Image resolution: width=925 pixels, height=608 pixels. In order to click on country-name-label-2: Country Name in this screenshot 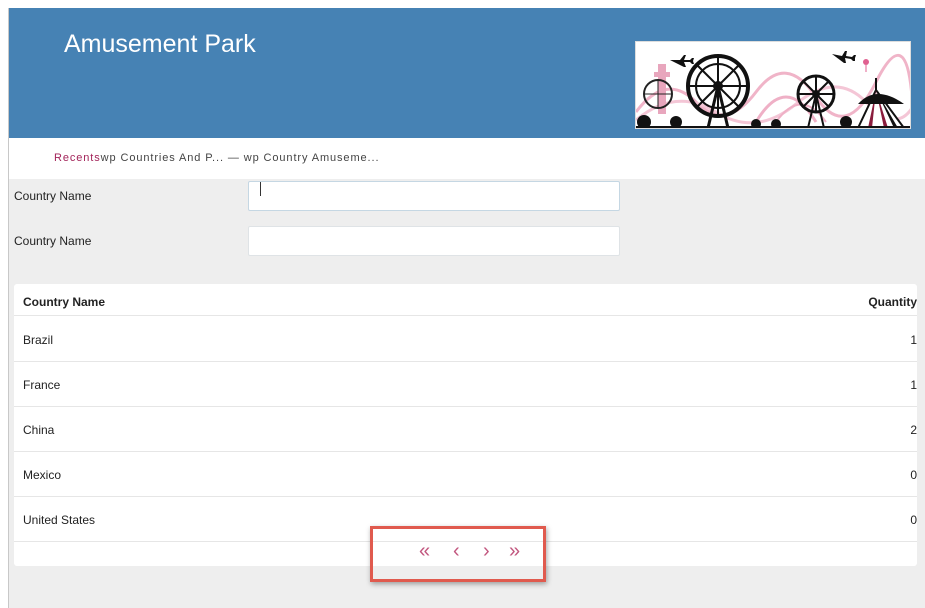, I will do `click(53, 241)`.